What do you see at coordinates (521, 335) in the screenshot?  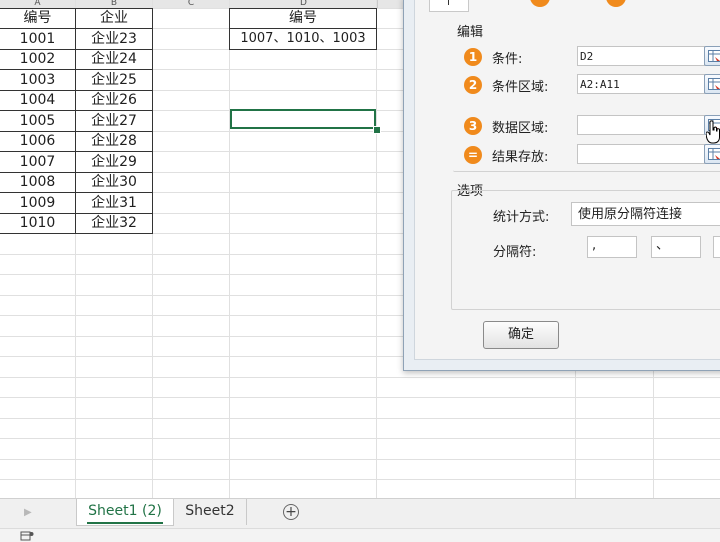 I see `ok-button: 确定` at bounding box center [521, 335].